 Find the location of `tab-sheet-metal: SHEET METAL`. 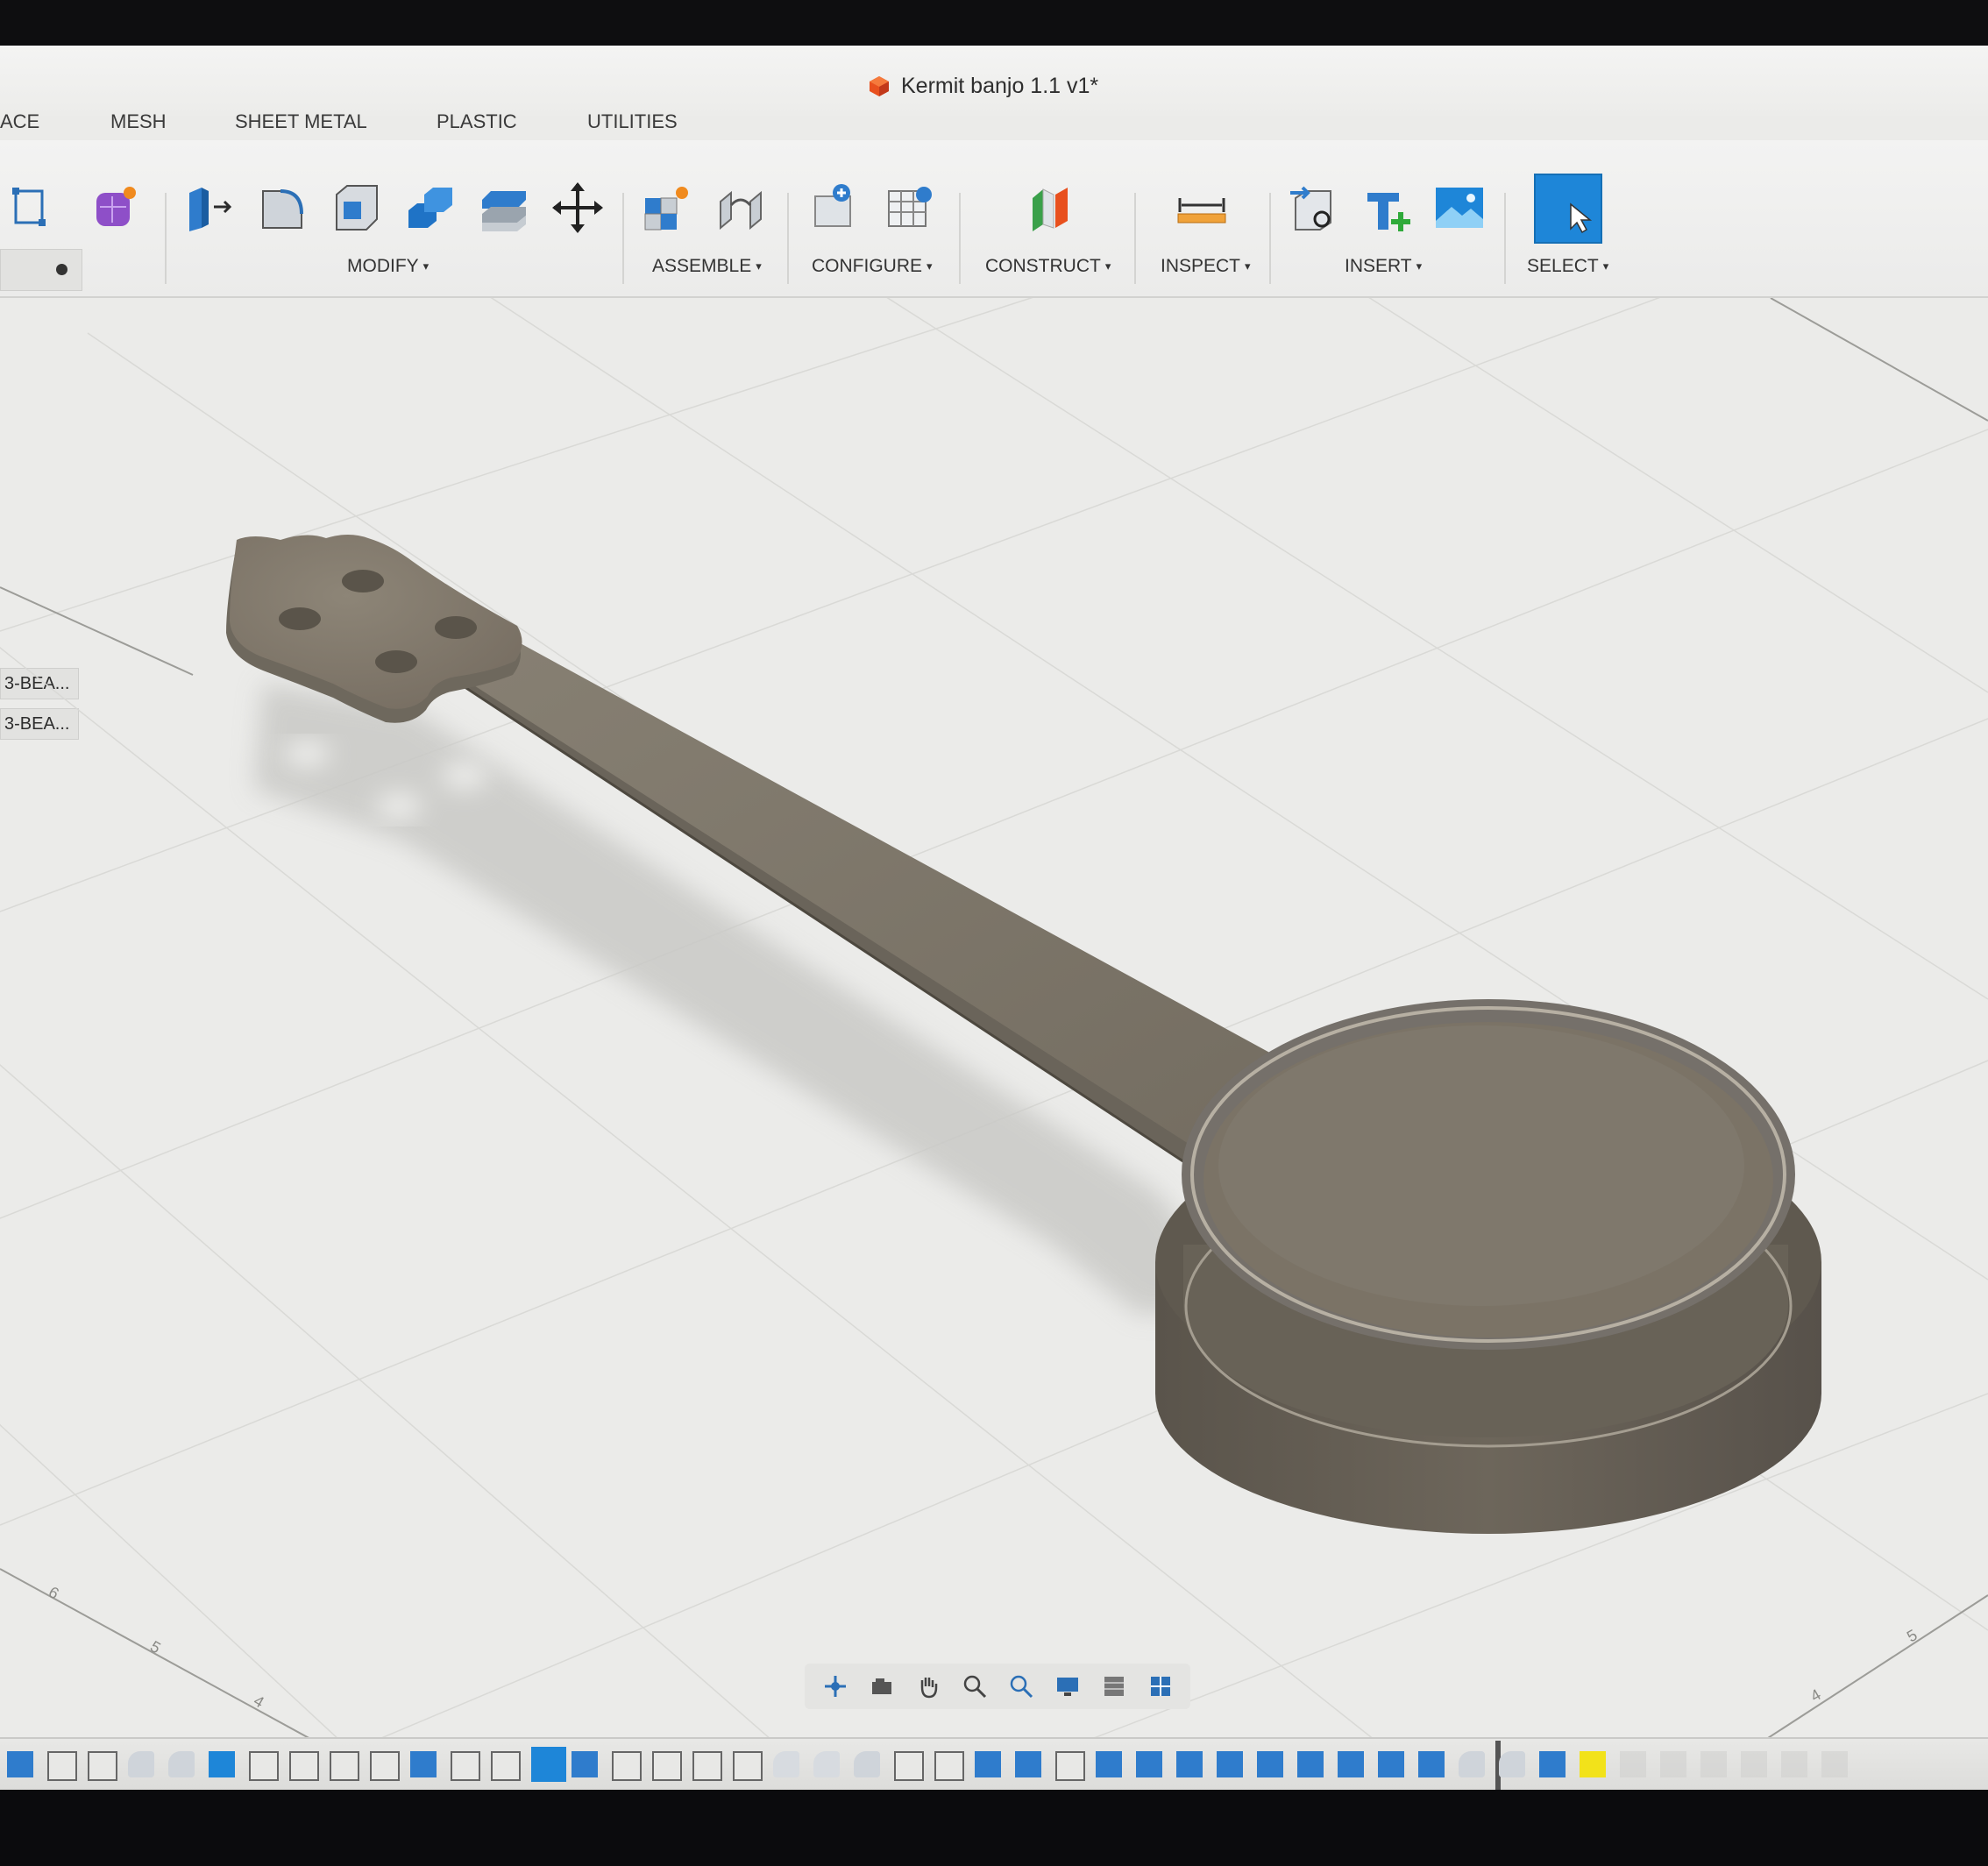

tab-sheet-metal: SHEET METAL is located at coordinates (301, 121).